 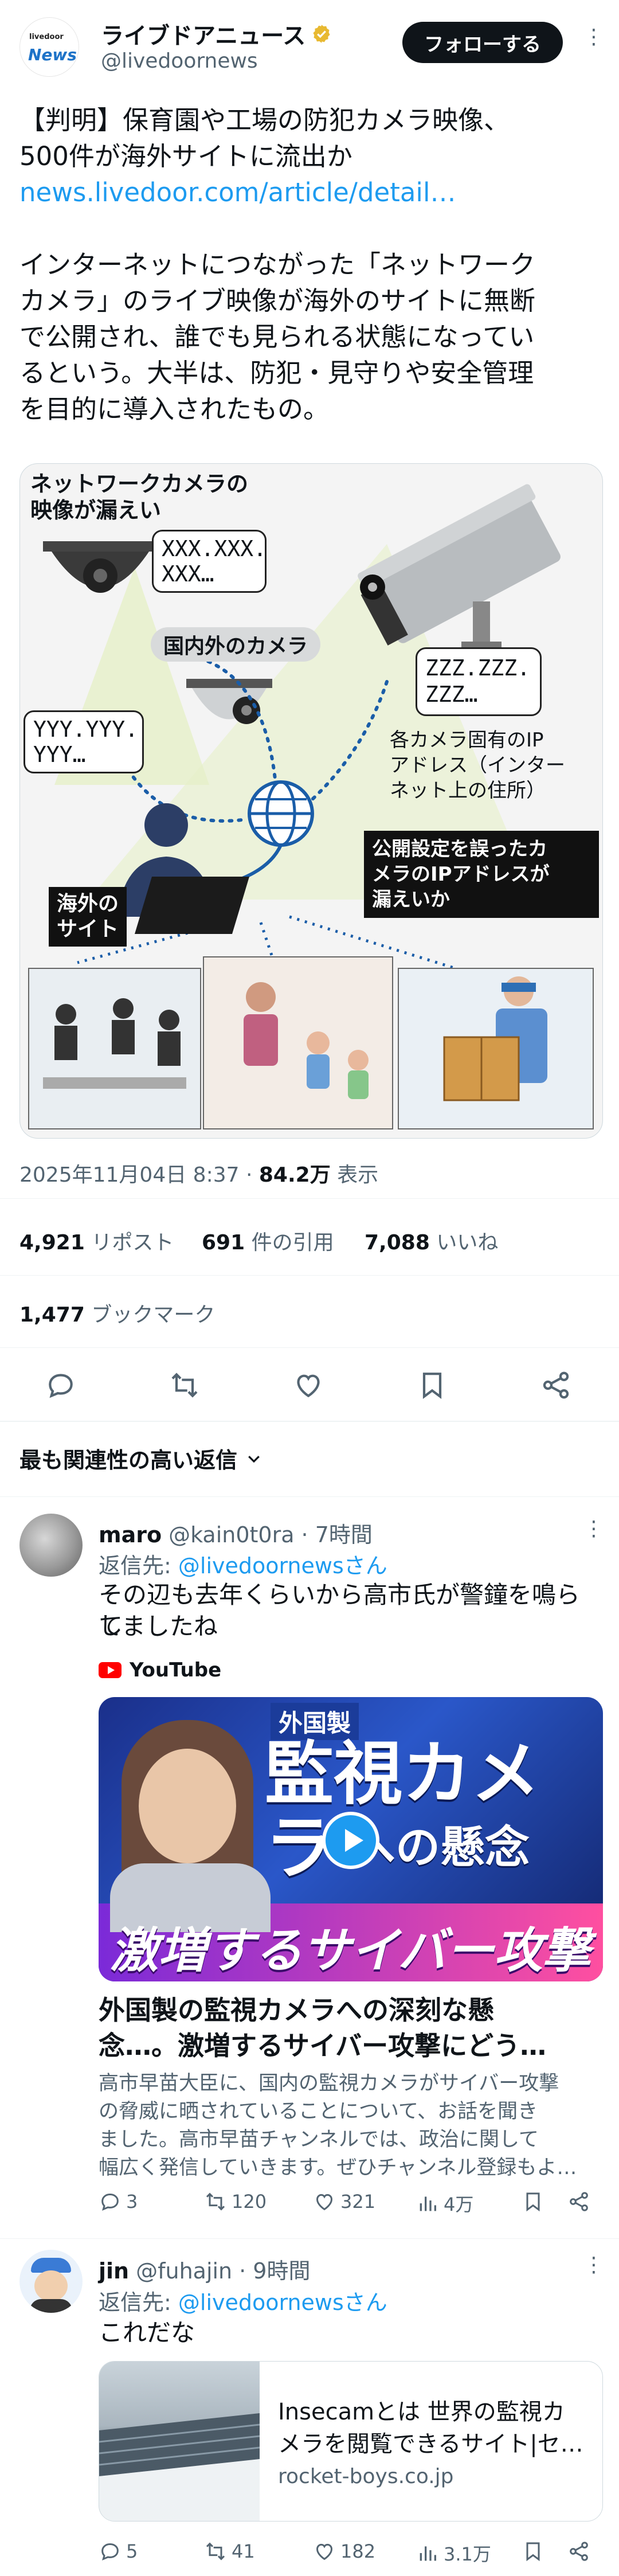 I want to click on quotes-stat: 691 件の引用, so click(x=268, y=1241).